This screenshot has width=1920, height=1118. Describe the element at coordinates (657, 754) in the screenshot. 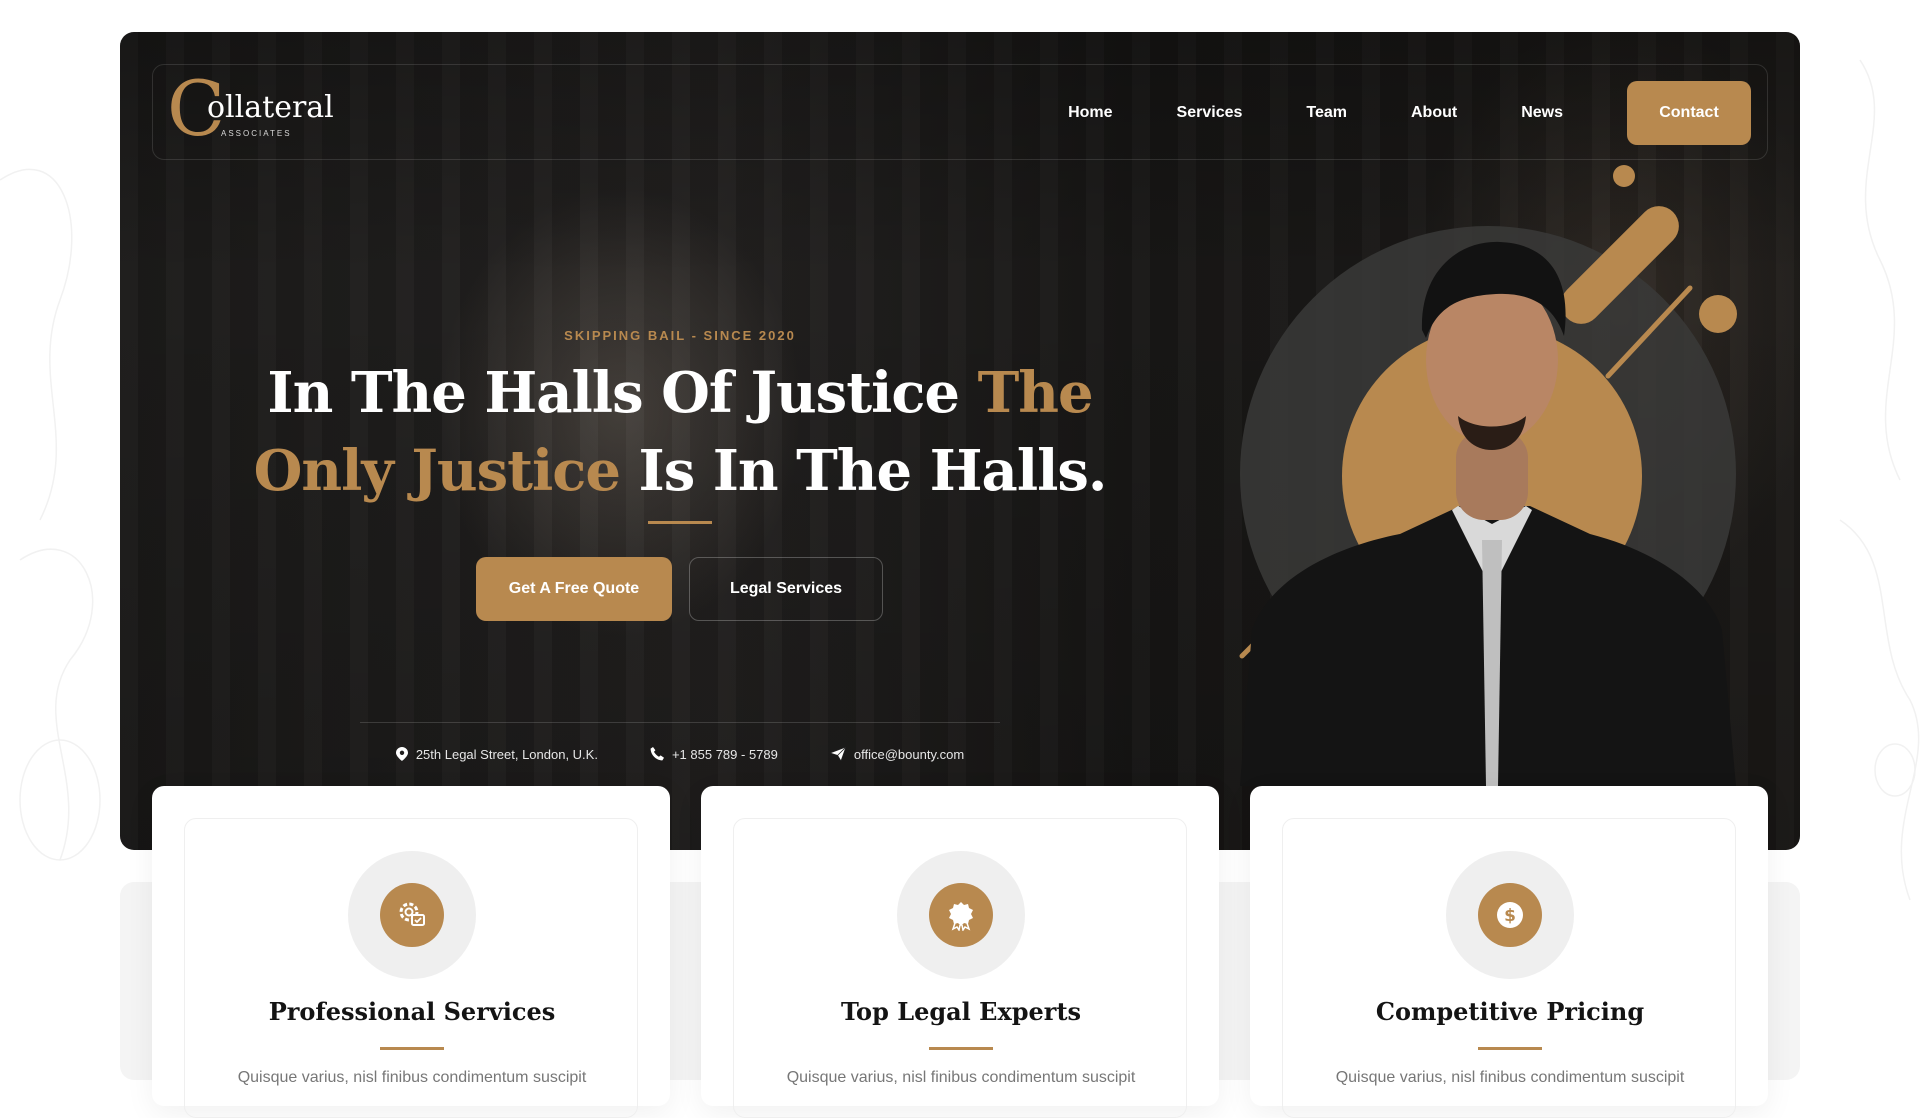

I see `phone-icon` at that location.